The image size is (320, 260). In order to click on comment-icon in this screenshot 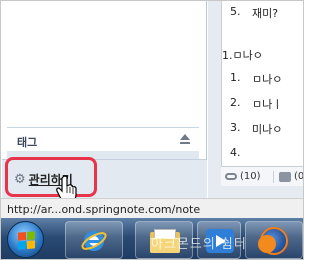, I will do `click(285, 176)`.